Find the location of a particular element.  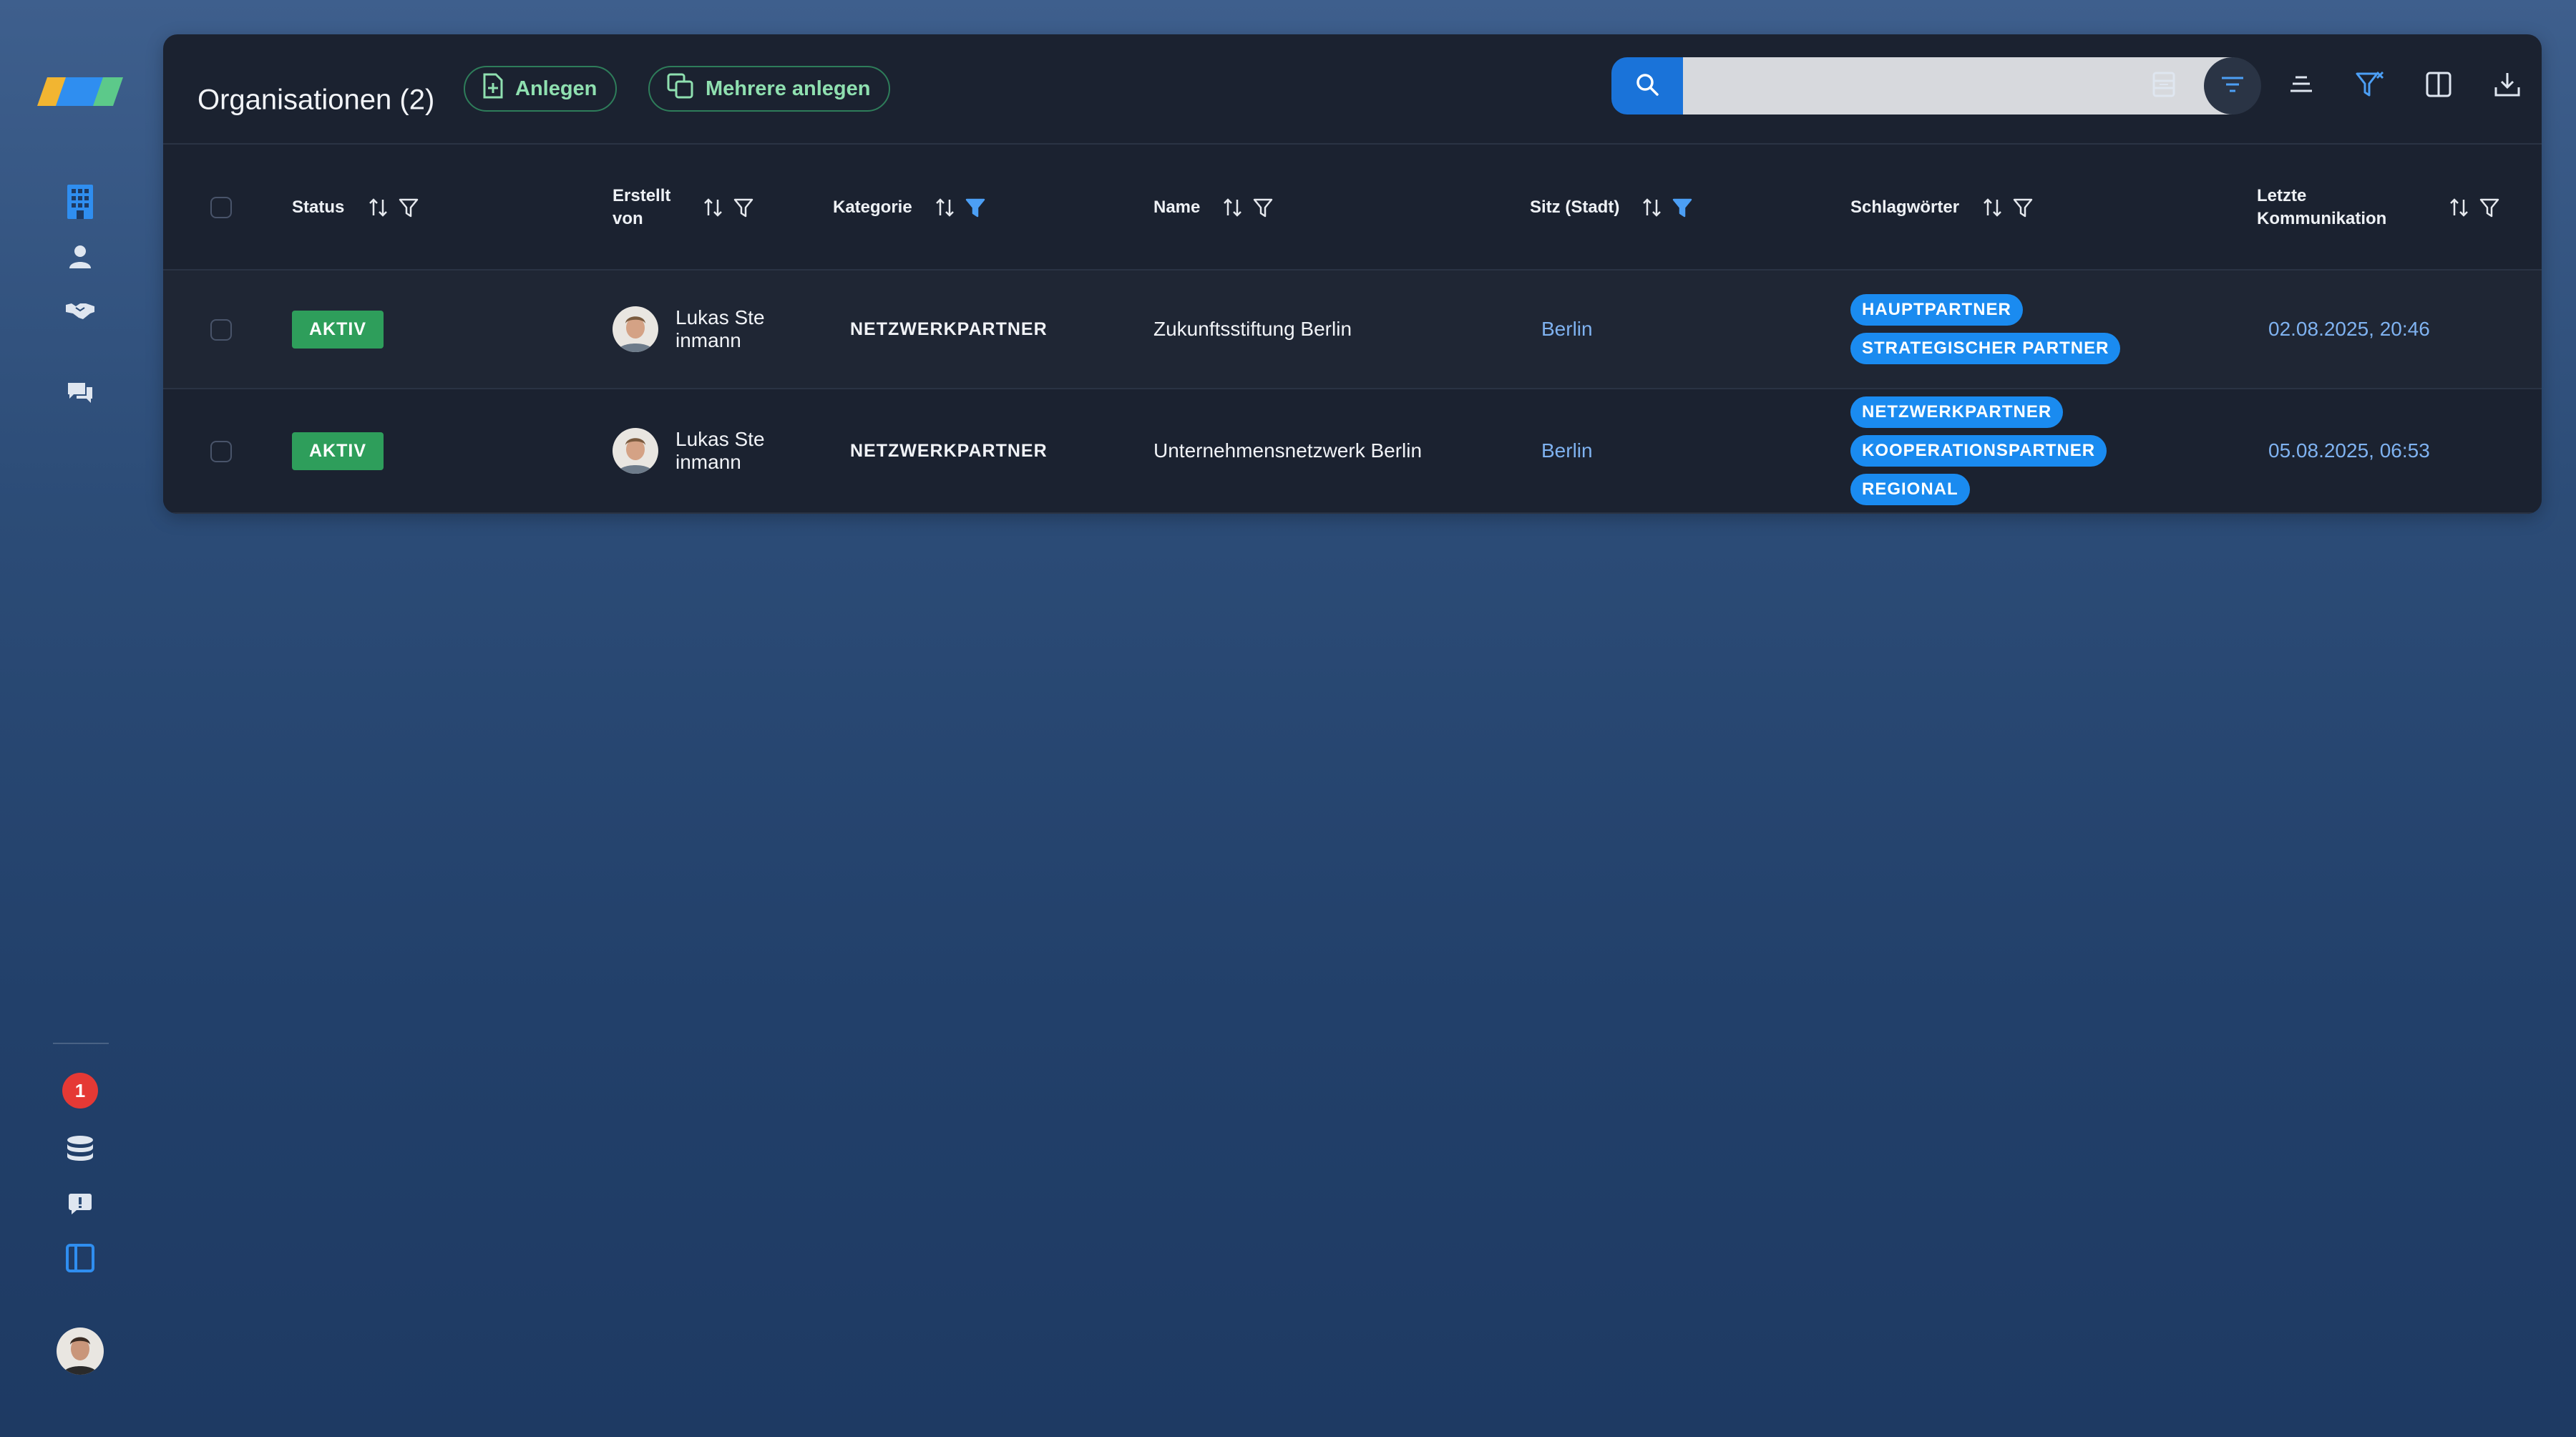

align-icon is located at coordinates (2301, 86).